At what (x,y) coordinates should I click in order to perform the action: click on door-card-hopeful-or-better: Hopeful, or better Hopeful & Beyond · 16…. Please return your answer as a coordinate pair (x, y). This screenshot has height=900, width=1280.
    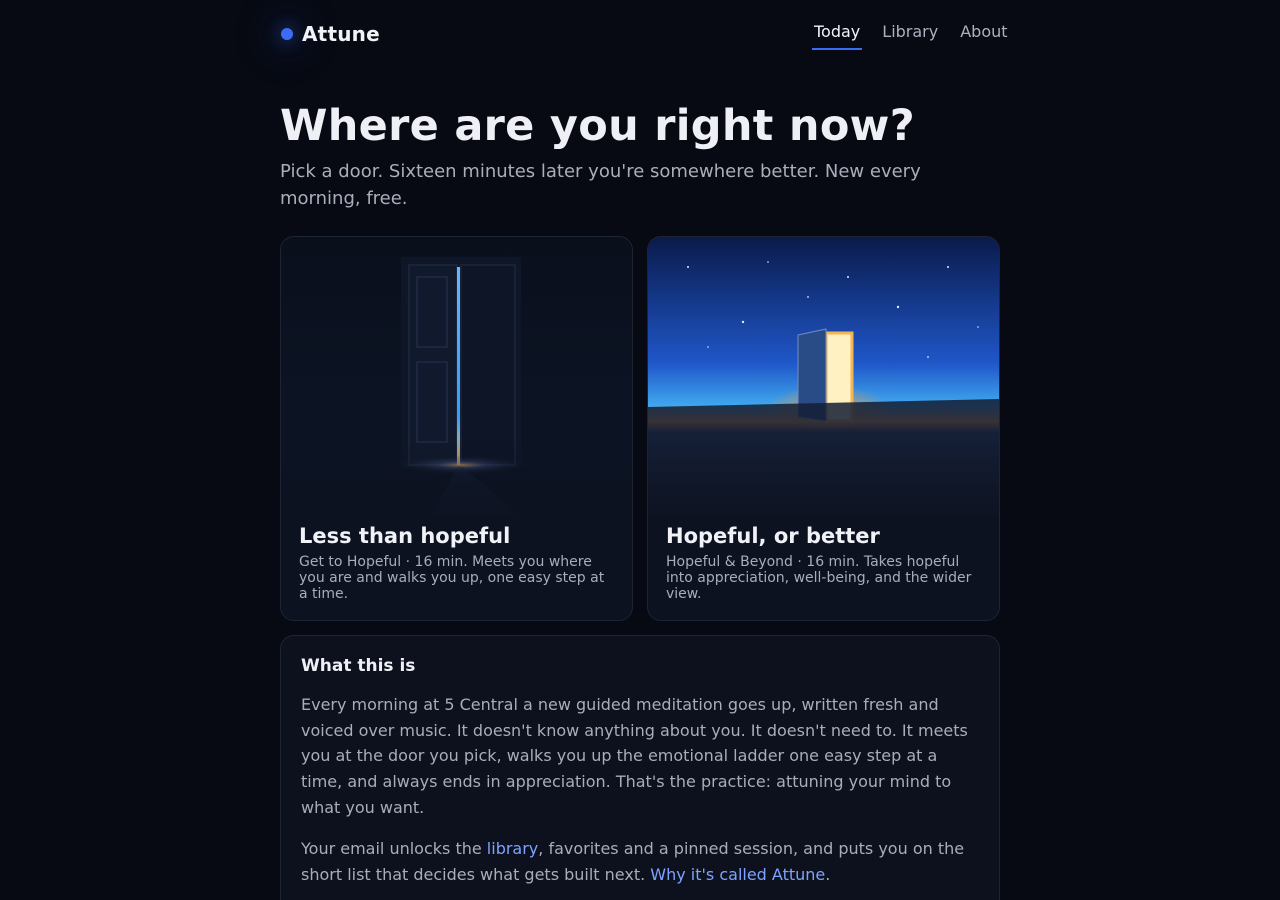
    Looking at the image, I should click on (823, 428).